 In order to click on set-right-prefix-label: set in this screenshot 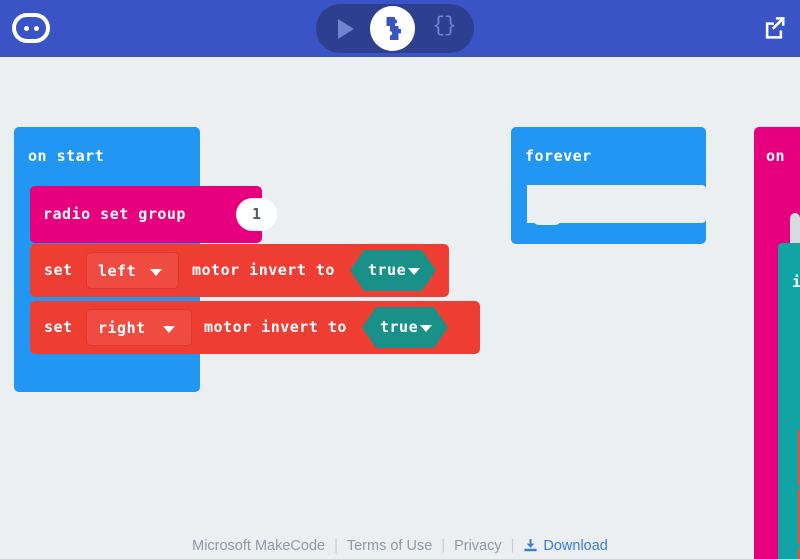, I will do `click(58, 327)`.